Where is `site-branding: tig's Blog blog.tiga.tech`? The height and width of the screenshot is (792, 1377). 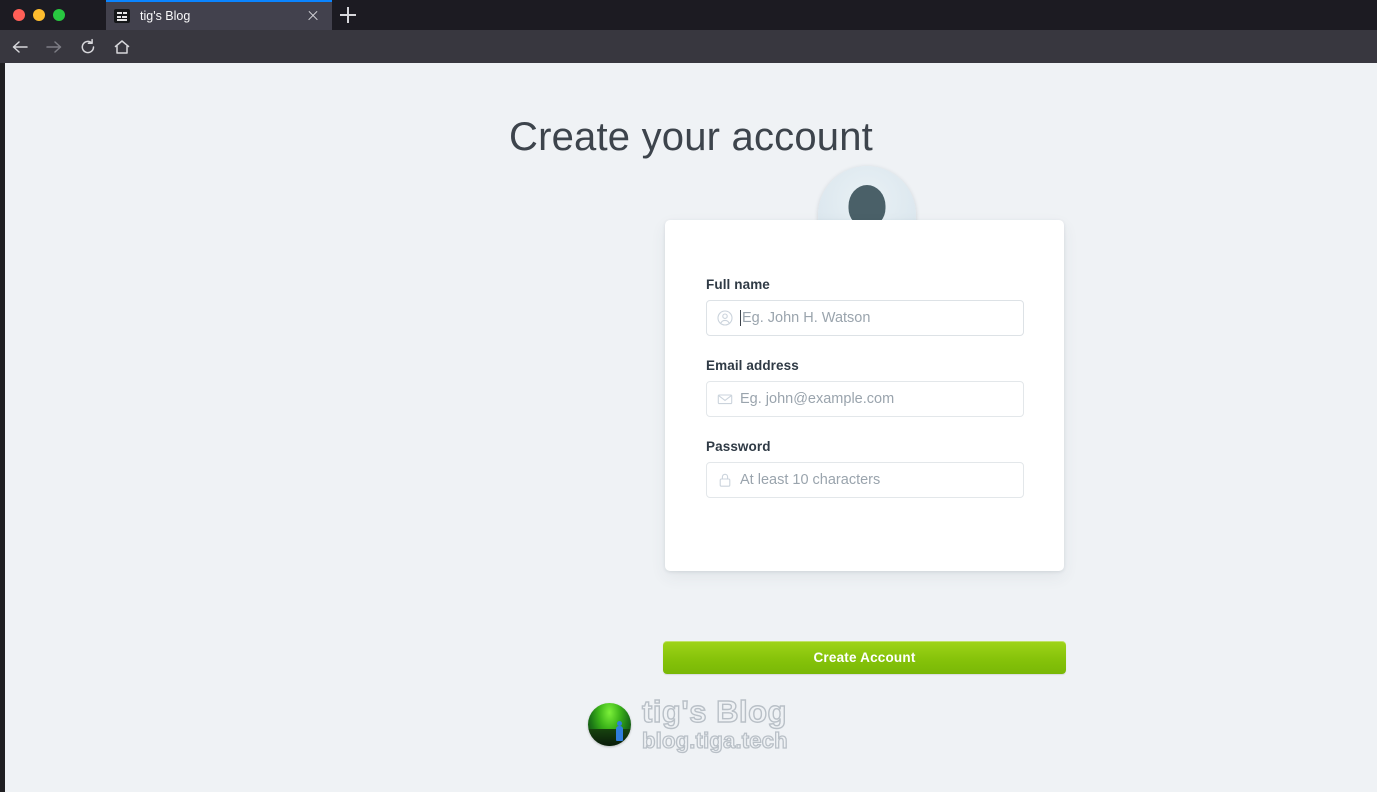
site-branding: tig's Blog blog.tiga.tech is located at coordinates (698, 724).